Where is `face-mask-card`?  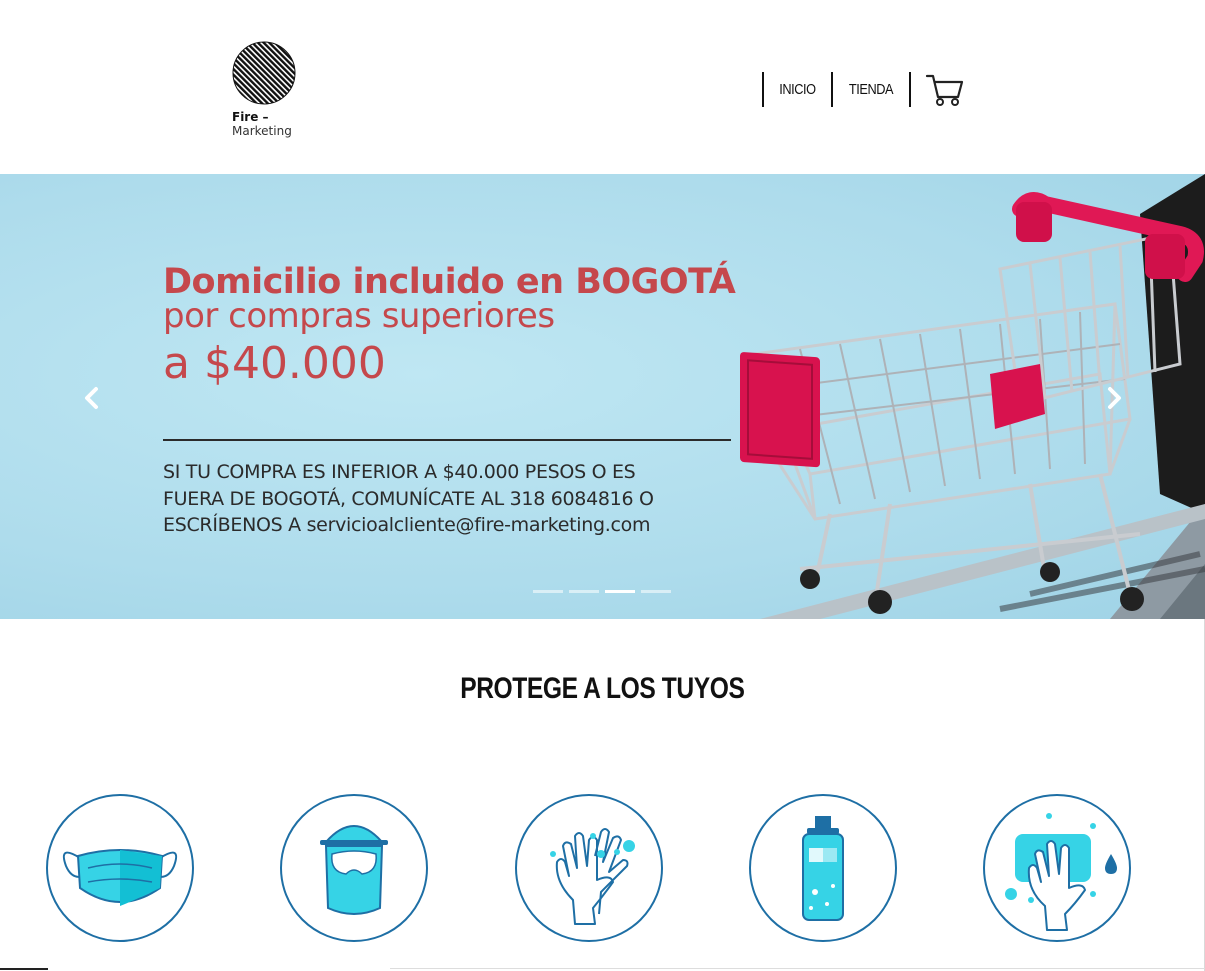 face-mask-card is located at coordinates (120, 868).